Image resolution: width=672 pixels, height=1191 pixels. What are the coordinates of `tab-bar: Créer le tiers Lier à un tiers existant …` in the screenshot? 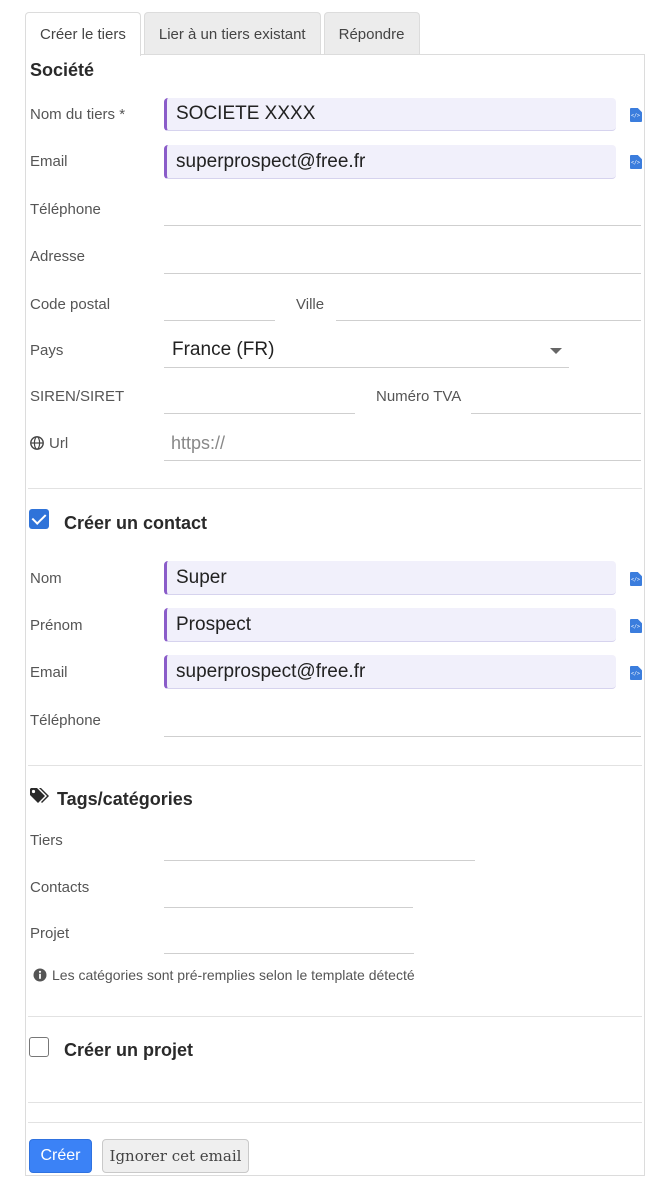 It's located at (224, 34).